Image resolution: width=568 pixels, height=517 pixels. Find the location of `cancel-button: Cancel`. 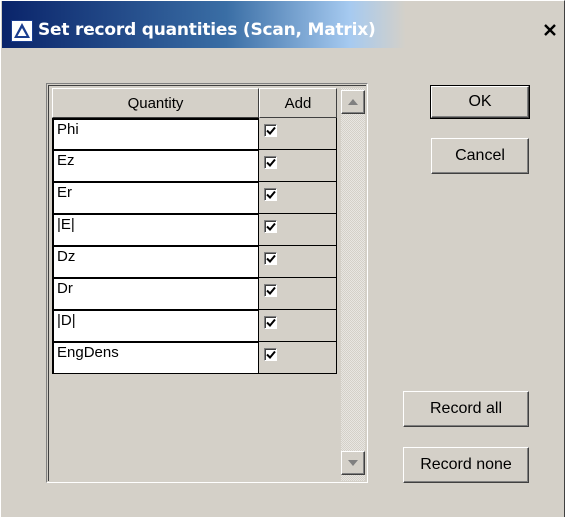

cancel-button: Cancel is located at coordinates (480, 156).